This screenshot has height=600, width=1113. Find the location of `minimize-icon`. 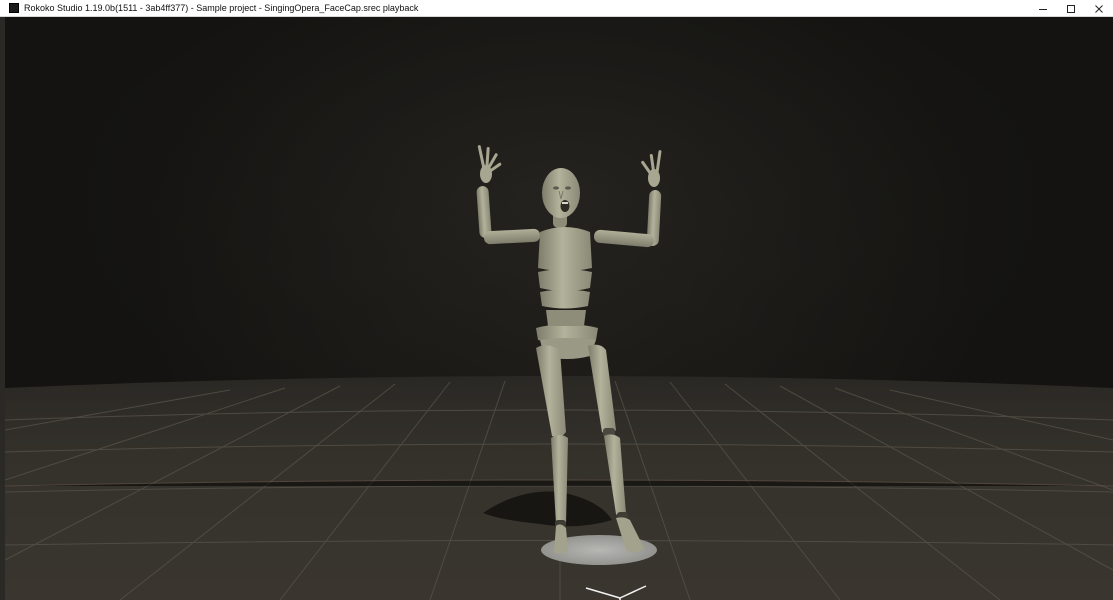

minimize-icon is located at coordinates (1043, 9).